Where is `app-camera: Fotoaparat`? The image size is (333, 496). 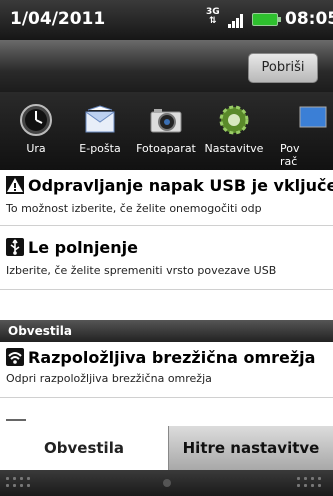 app-camera: Fotoaparat is located at coordinates (166, 131).